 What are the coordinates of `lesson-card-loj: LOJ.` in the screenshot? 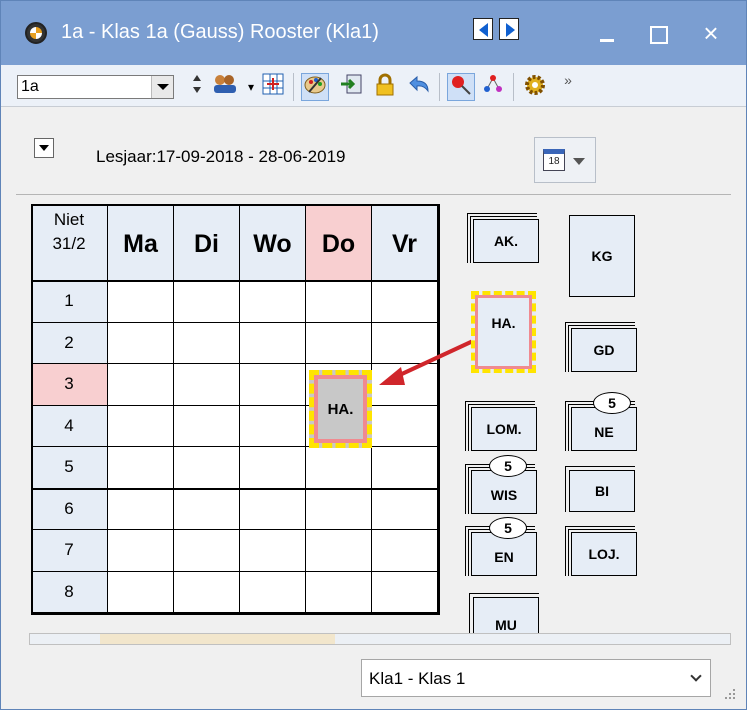 It's located at (604, 554).